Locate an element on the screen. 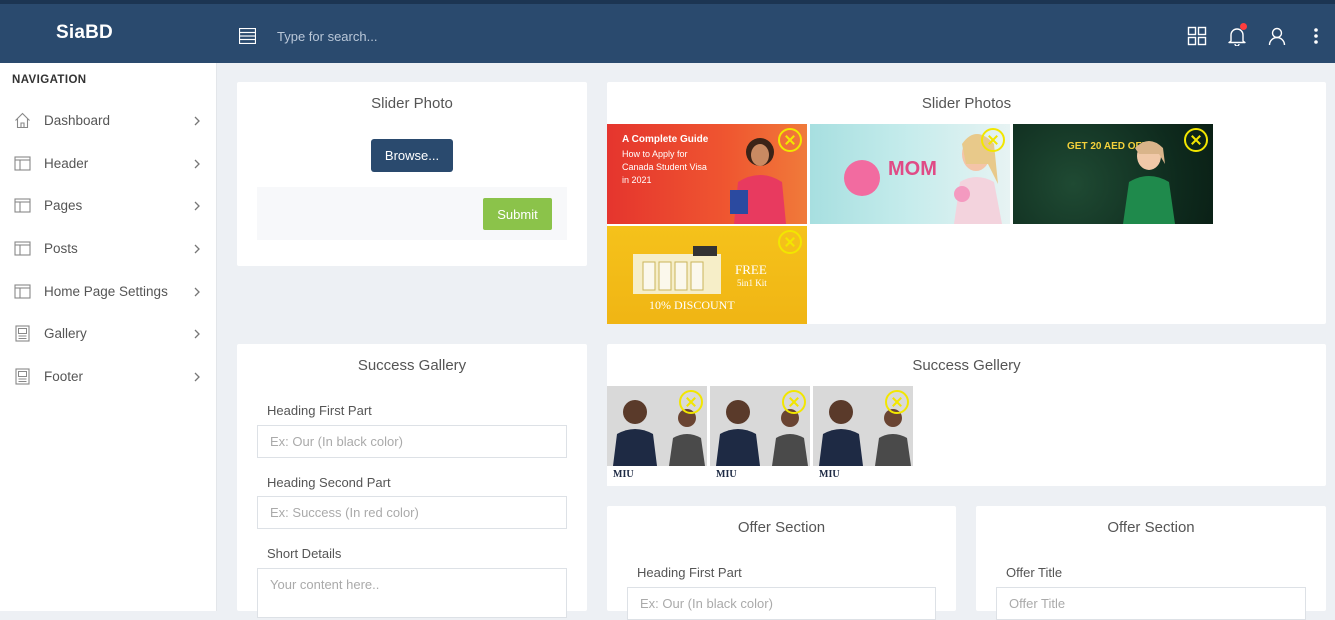 Image resolution: width=1335 pixels, height=620 pixels. slider-photo-discount-kit-banner: FREE 5in1 Kit 10% DISCOUNT is located at coordinates (707, 275).